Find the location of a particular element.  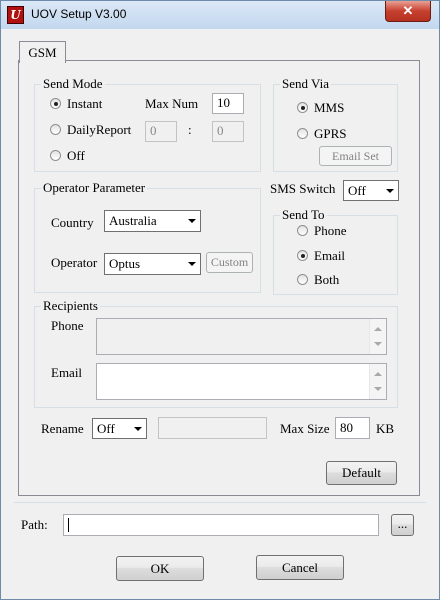

recipients-email-label: Email is located at coordinates (67, 372).